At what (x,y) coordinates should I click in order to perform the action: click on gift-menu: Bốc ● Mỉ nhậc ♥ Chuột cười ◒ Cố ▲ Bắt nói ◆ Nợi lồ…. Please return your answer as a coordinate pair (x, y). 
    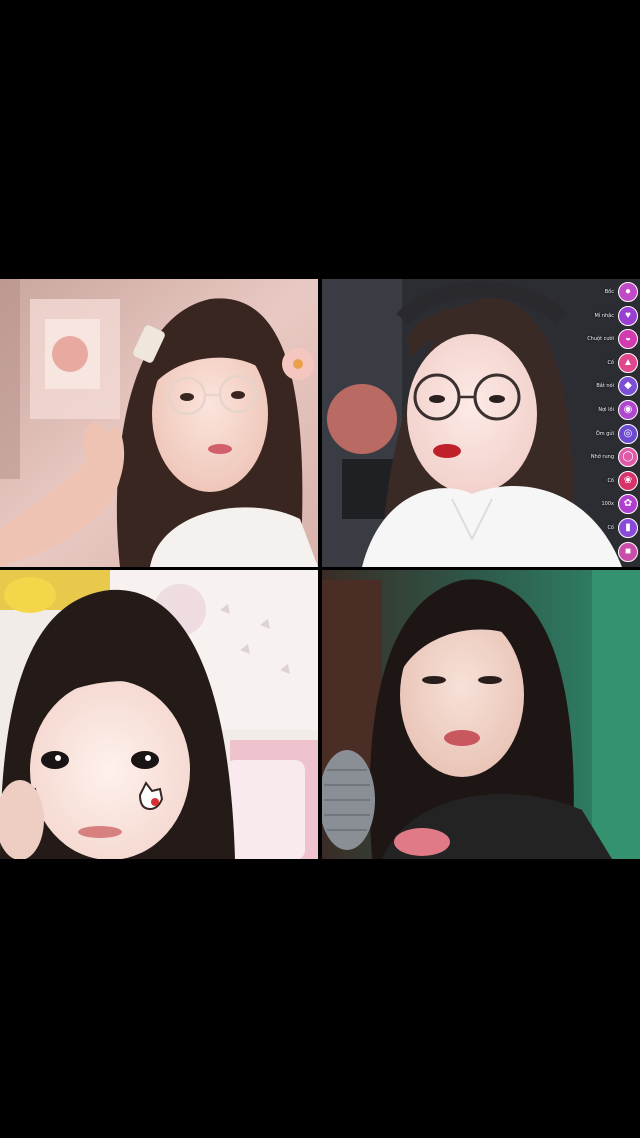
    Looking at the image, I should click on (603, 423).